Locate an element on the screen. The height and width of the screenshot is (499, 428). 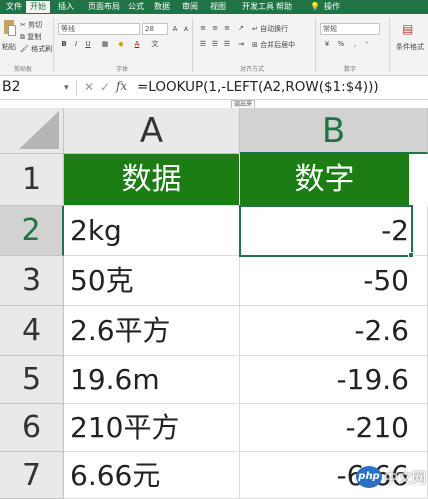
watermark: php 中文网 is located at coordinates (391, 478).